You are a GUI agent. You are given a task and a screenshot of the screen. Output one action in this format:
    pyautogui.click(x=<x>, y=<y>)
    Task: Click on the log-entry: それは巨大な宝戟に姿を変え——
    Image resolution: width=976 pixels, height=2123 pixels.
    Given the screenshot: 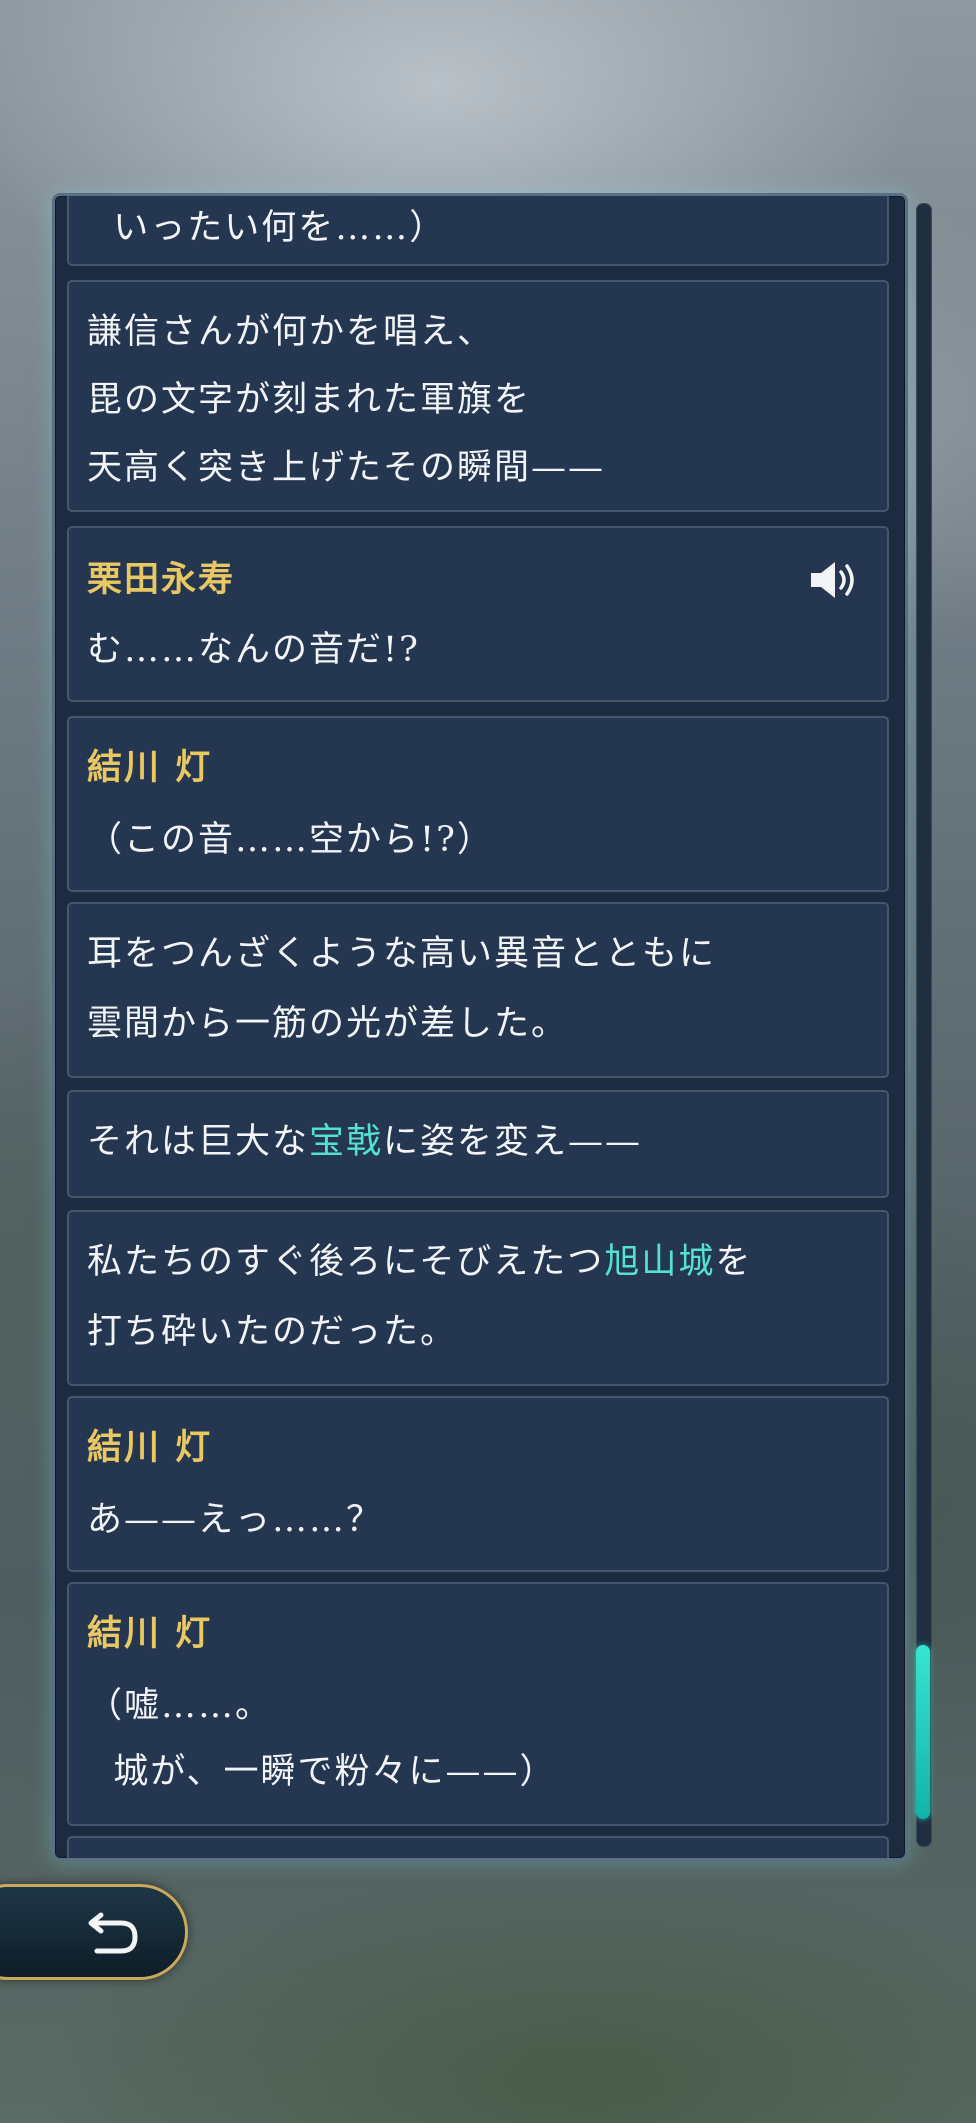 What is the action you would take?
    pyautogui.click(x=478, y=1144)
    